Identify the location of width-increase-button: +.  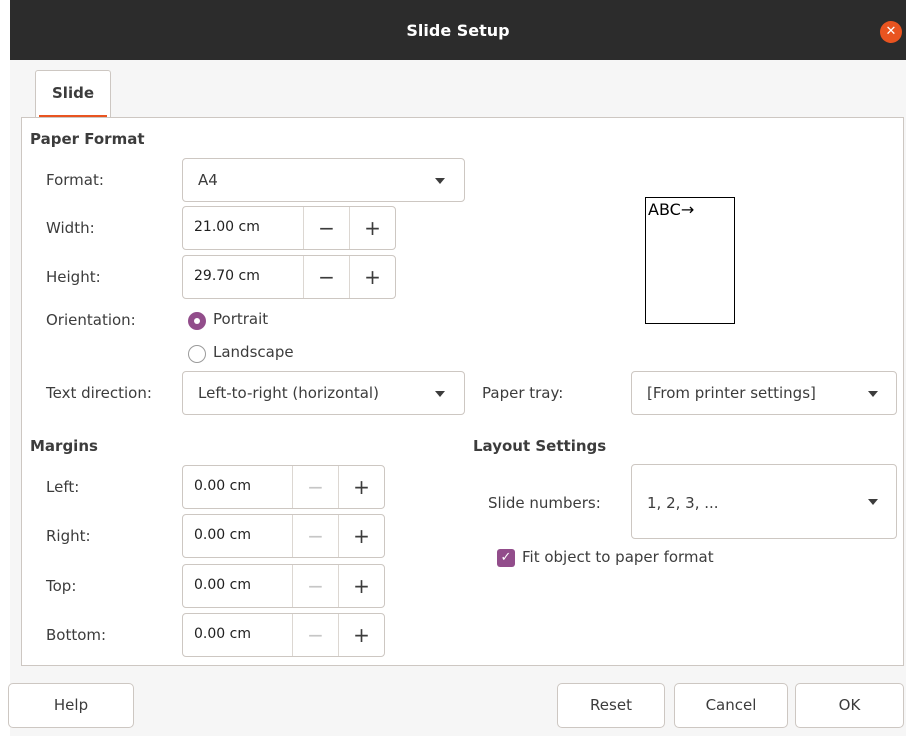
(372, 228).